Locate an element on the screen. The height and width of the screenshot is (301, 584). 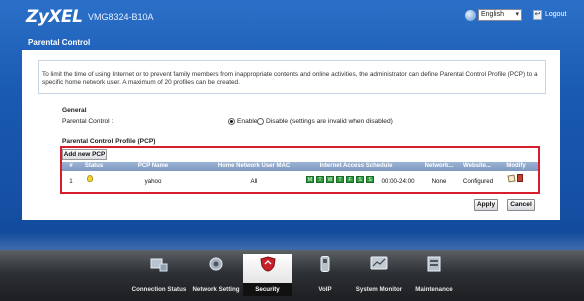
logout-icon: ↩ is located at coordinates (537, 15).